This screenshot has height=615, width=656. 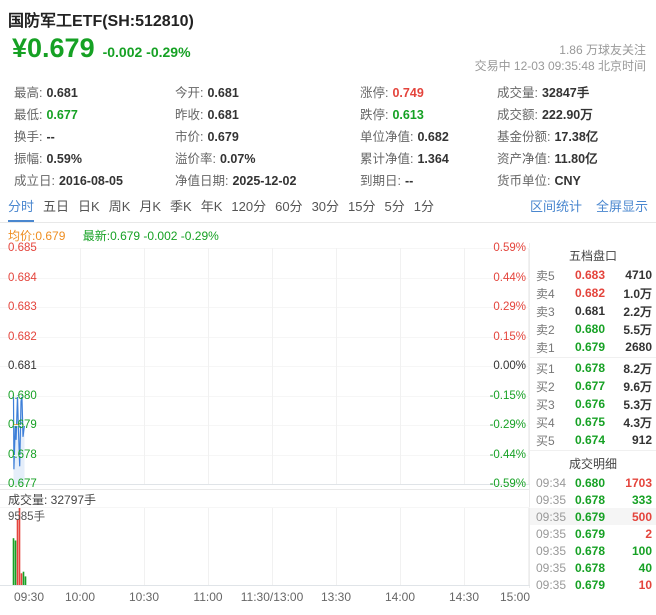 What do you see at coordinates (524, 137) in the screenshot?
I see `stat-label: 基金份额:` at bounding box center [524, 137].